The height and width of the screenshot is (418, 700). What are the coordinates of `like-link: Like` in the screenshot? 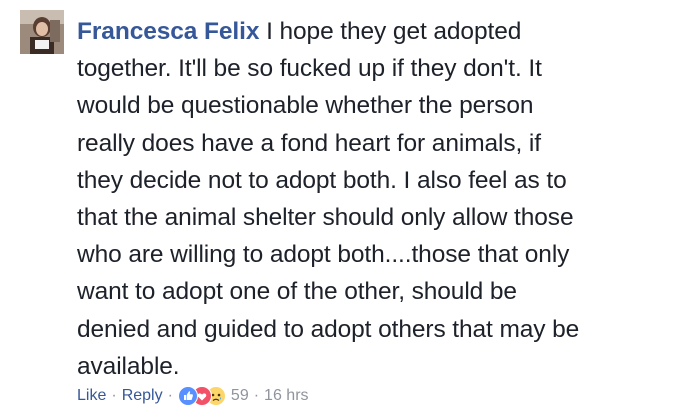 It's located at (91, 396).